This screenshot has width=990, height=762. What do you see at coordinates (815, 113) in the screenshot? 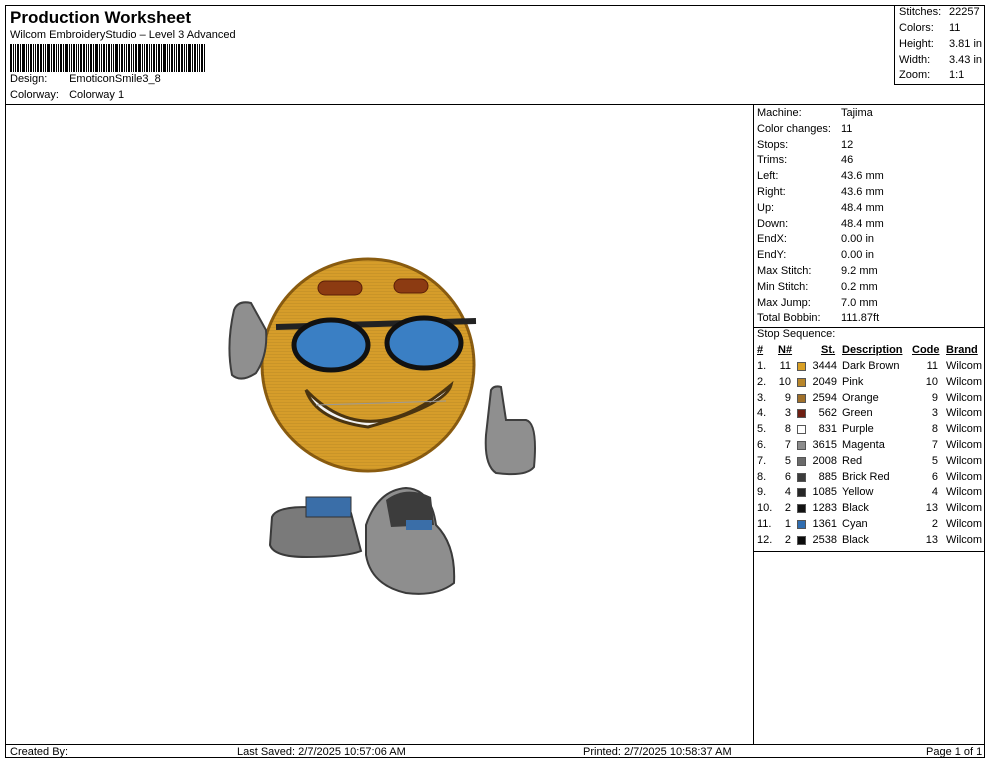
I see `machine-row: Machine: Tajima` at bounding box center [815, 113].